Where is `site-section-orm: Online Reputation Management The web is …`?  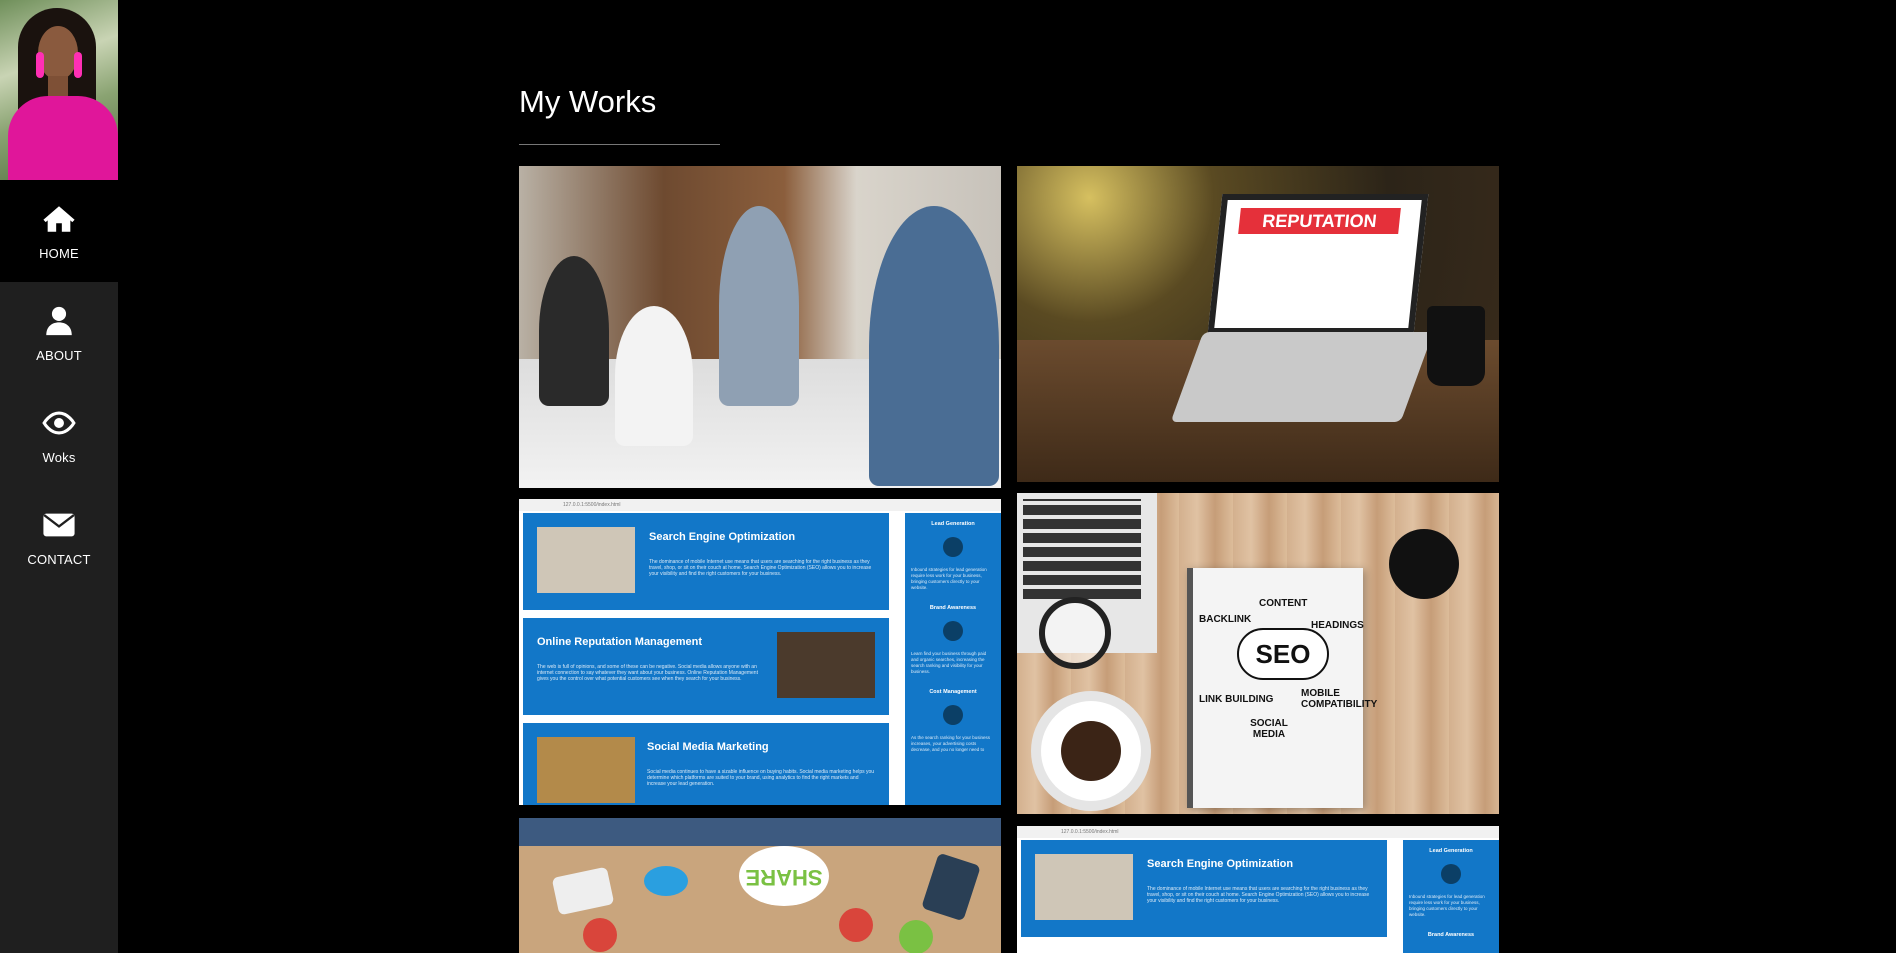
site-section-orm: Online Reputation Management The web is … is located at coordinates (706, 666).